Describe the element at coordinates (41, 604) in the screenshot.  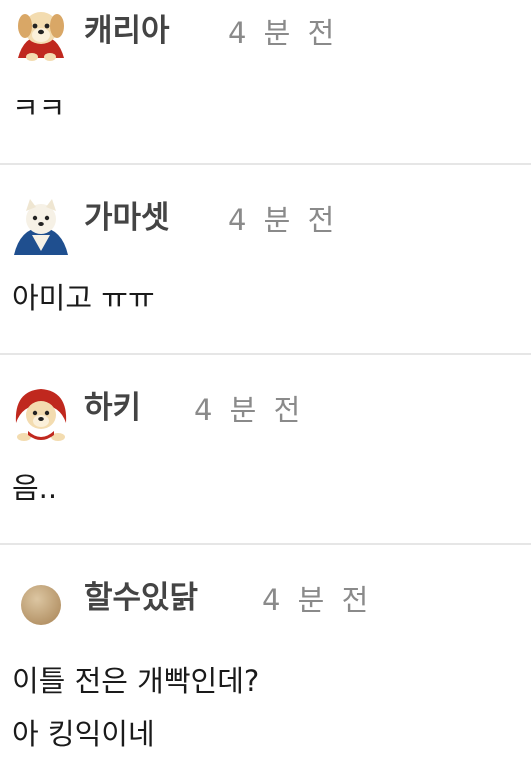
I see `beige-circle-avatar` at that location.